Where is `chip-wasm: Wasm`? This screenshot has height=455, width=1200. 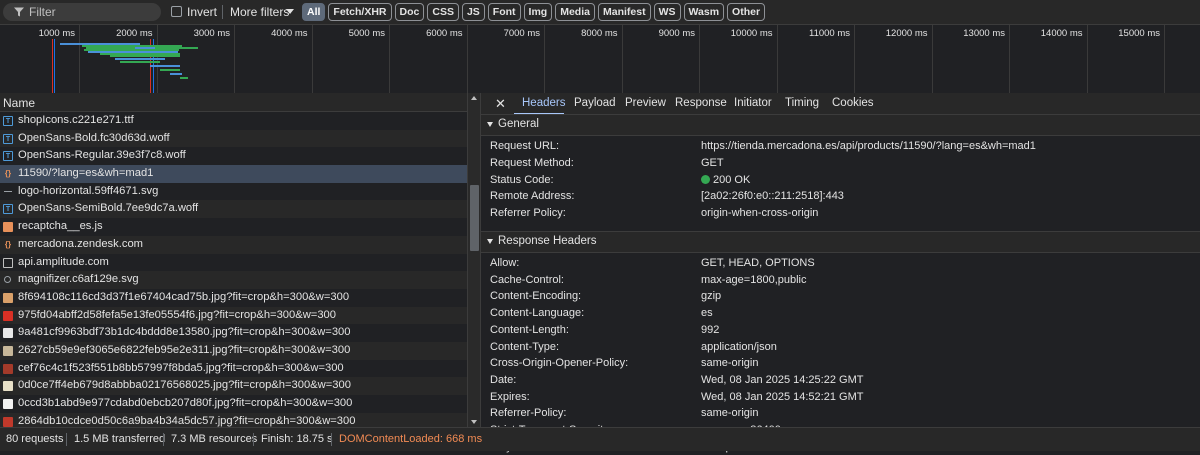
chip-wasm: Wasm is located at coordinates (704, 12).